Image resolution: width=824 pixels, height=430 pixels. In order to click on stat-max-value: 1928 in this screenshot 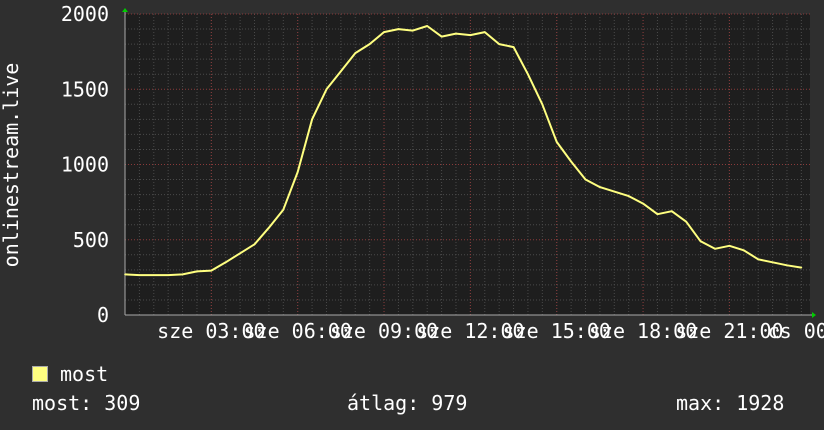, I will do `click(760, 403)`.